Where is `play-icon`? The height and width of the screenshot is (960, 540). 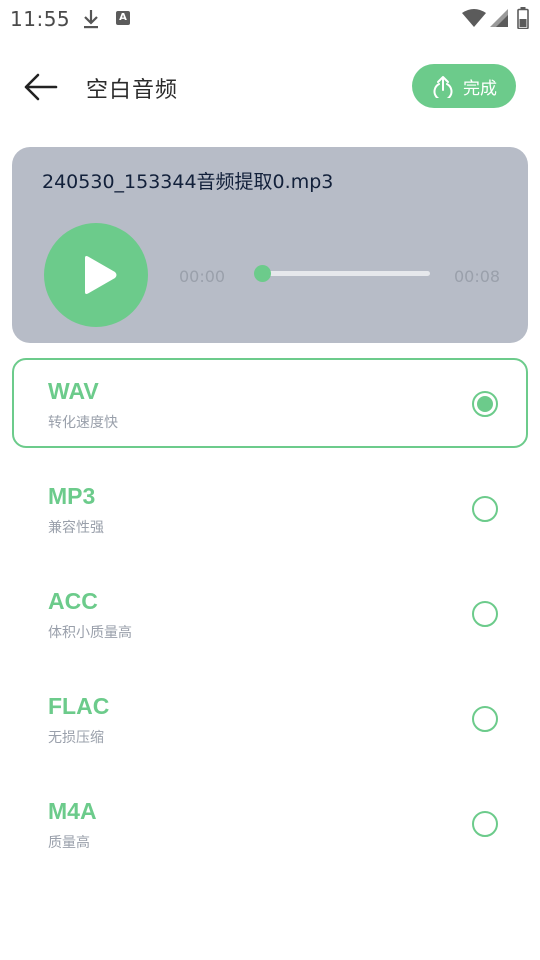 play-icon is located at coordinates (101, 275).